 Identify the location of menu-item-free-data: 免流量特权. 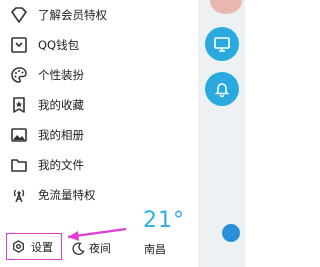
(99, 195).